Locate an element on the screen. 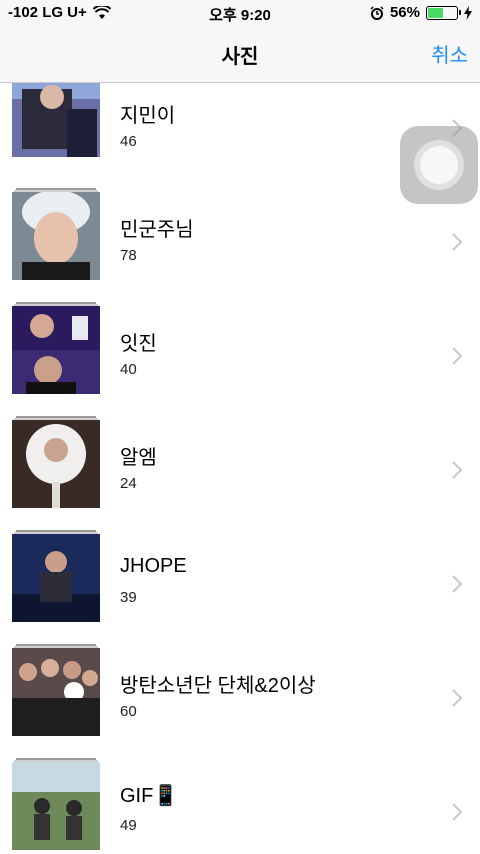 The image size is (480, 854). navigation-bar: 사진 취소 is located at coordinates (240, 54).